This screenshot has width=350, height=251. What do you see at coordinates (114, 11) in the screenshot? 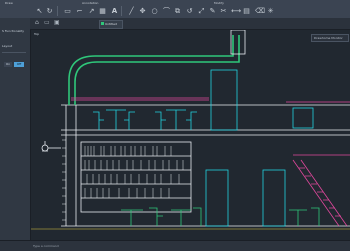
I see `text-icon: A` at bounding box center [114, 11].